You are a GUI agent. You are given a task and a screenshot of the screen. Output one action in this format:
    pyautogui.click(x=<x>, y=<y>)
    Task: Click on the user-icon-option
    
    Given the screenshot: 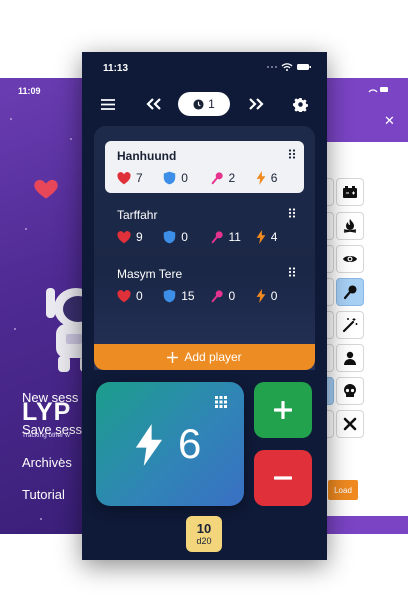 What is the action you would take?
    pyautogui.click(x=350, y=358)
    